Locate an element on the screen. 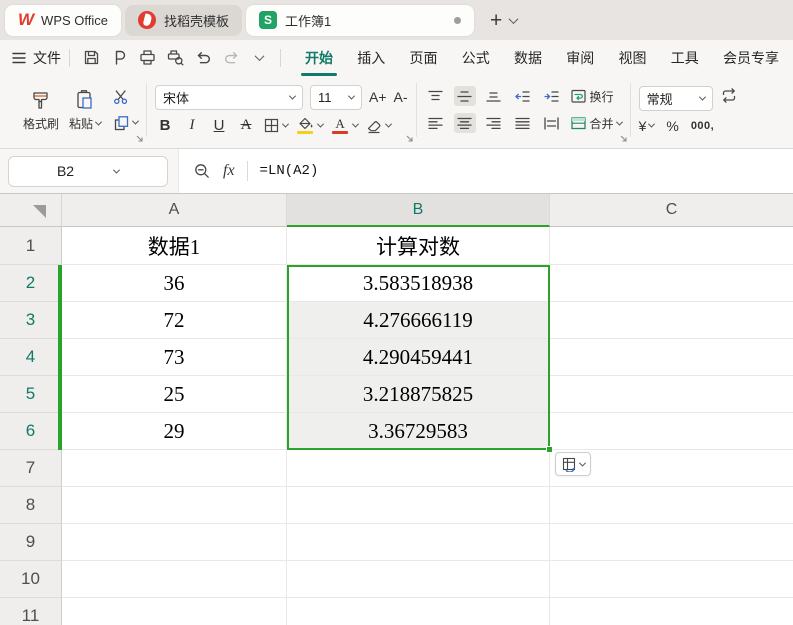 Image resolution: width=793 pixels, height=625 pixels. cell-B6: 3.36729583 is located at coordinates (418, 431).